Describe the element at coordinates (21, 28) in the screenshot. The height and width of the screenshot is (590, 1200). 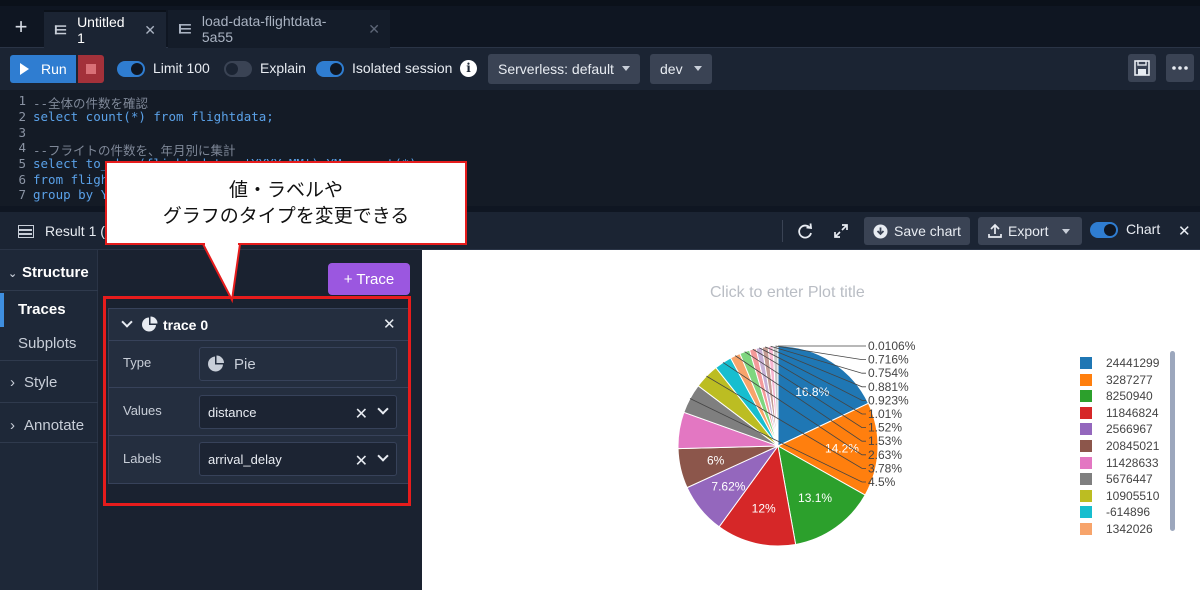
I see `new-tab-plus-icon: +` at that location.